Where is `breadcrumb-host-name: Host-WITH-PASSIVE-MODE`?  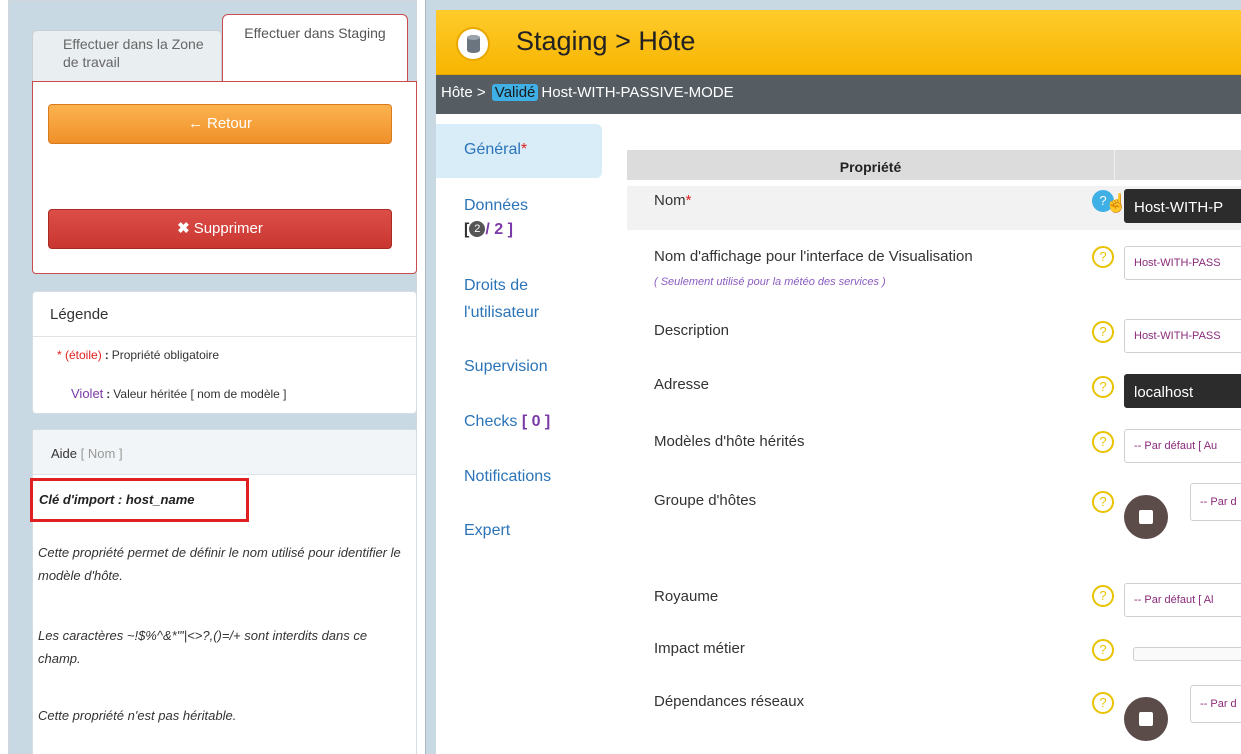
breadcrumb-host-name: Host-WITH-PASSIVE-MODE is located at coordinates (637, 92).